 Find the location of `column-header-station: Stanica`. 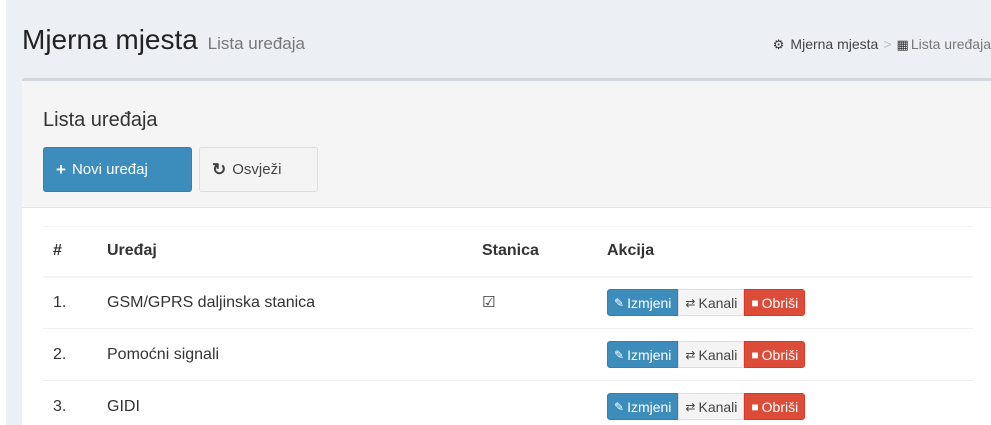

column-header-station: Stanica is located at coordinates (534, 252).